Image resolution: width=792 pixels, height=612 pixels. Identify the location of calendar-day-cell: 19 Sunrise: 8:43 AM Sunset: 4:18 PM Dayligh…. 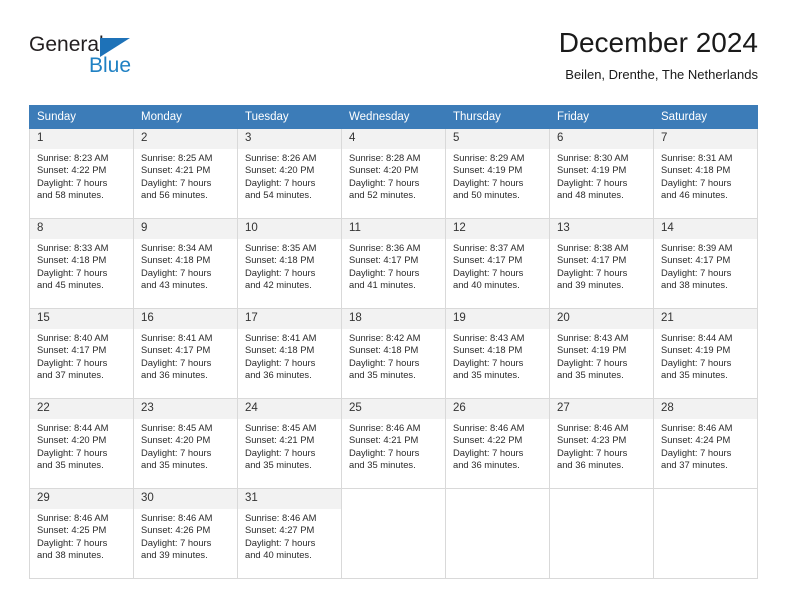
(497, 353).